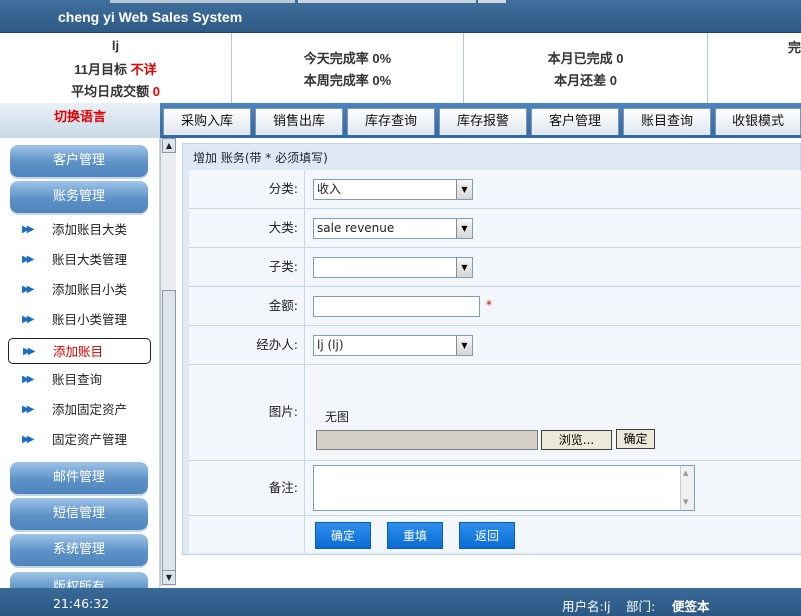  I want to click on sidebar-item-add-minor-category: ▶▶ 添加账目小类, so click(79, 290).